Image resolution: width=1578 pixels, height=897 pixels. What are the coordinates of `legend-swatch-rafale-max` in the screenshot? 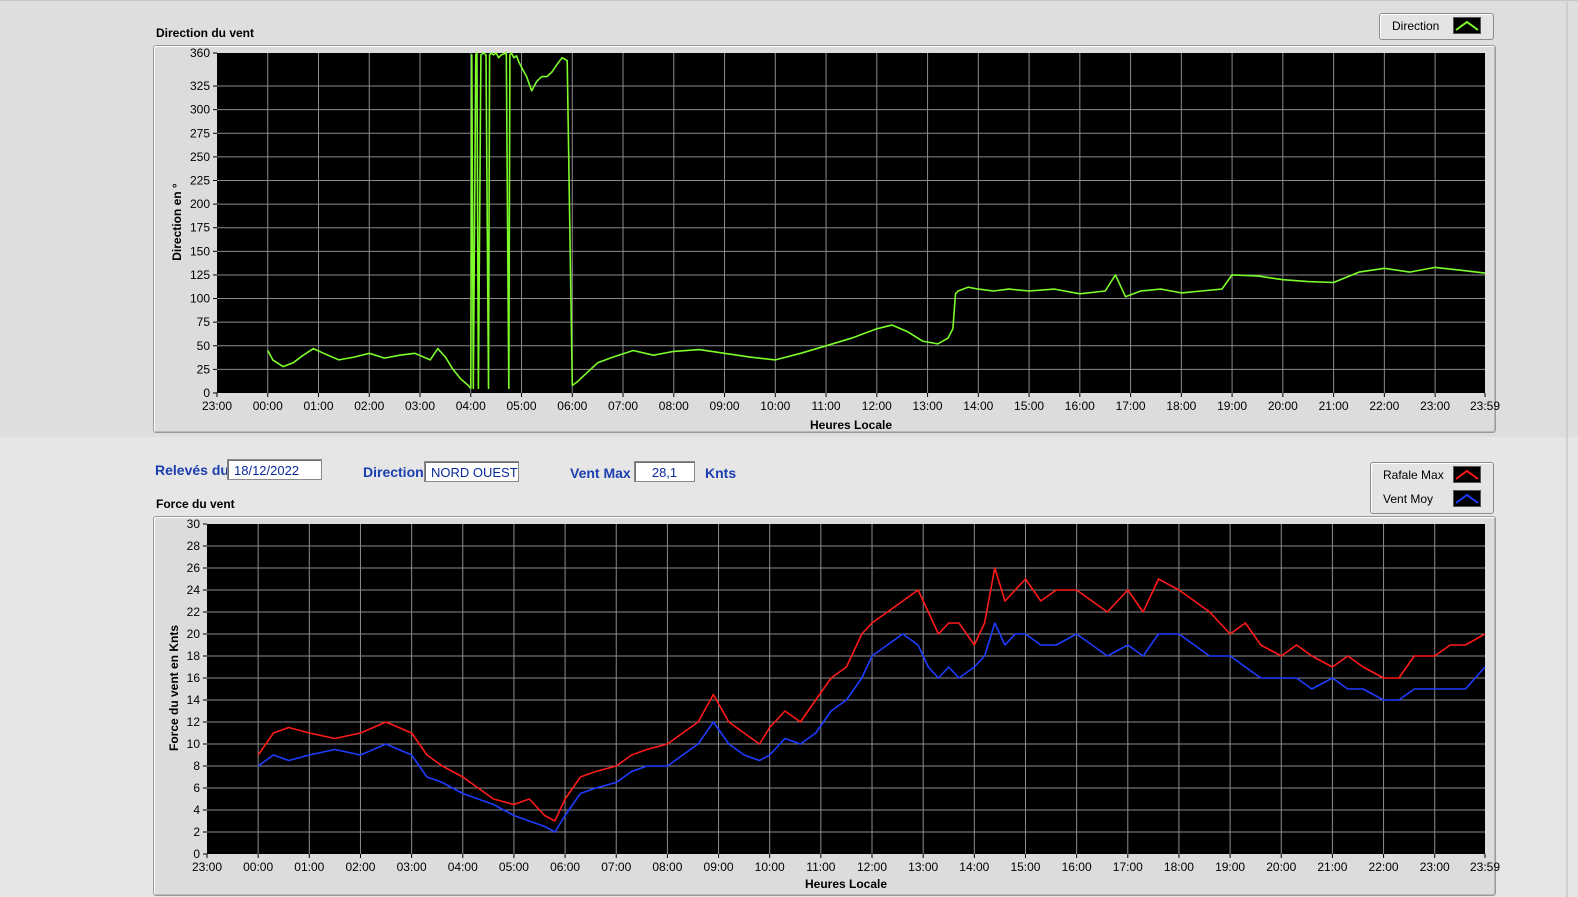 It's located at (1467, 474).